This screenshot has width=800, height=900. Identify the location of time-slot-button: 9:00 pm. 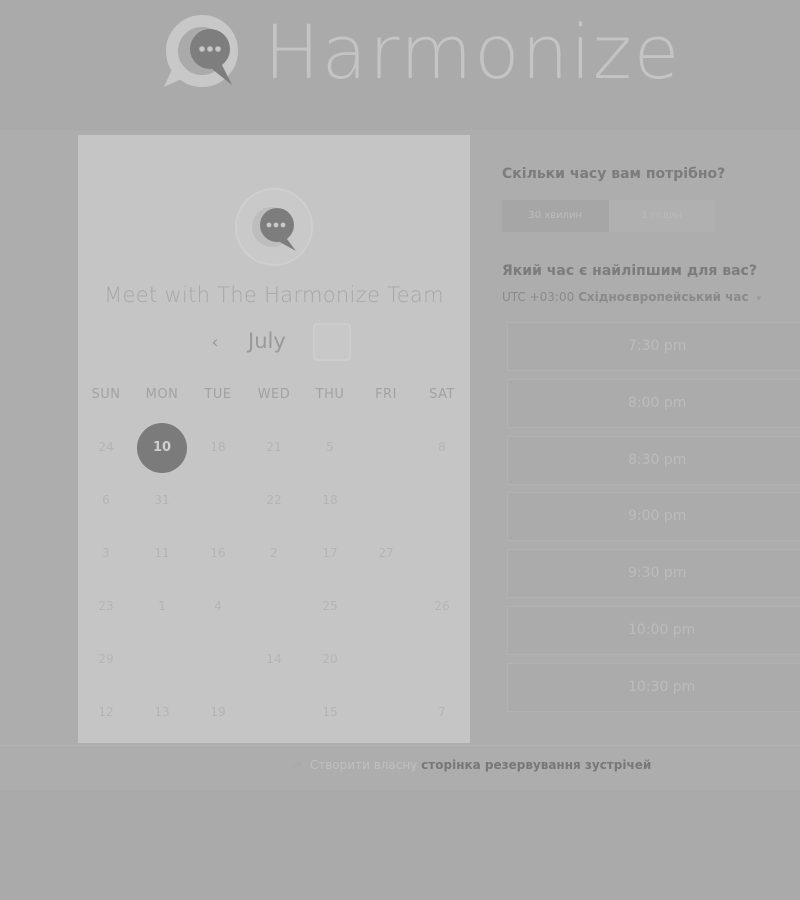
(653, 517).